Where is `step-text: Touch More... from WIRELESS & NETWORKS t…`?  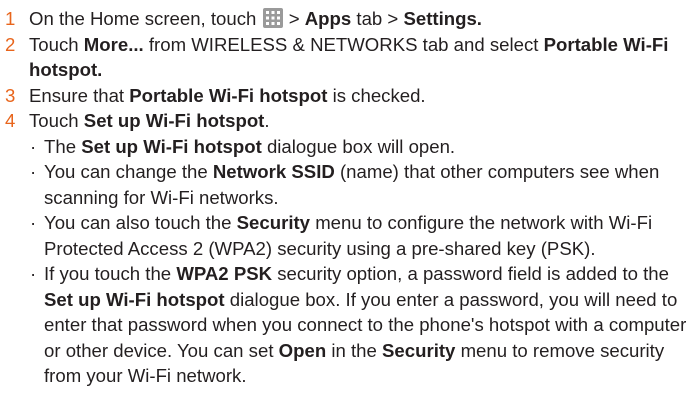 step-text: Touch More... from WIRELESS & NETWORKS t… is located at coordinates (349, 57).